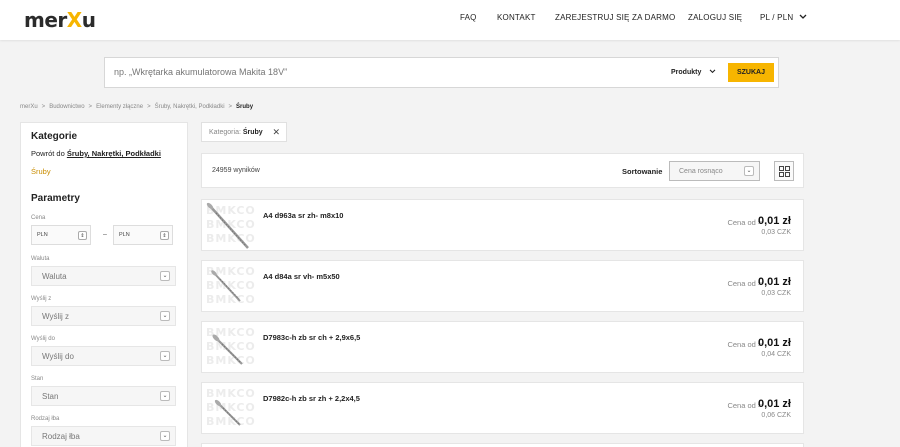 This screenshot has height=447, width=900. What do you see at coordinates (41, 171) in the screenshot?
I see `active-category: Śruby` at bounding box center [41, 171].